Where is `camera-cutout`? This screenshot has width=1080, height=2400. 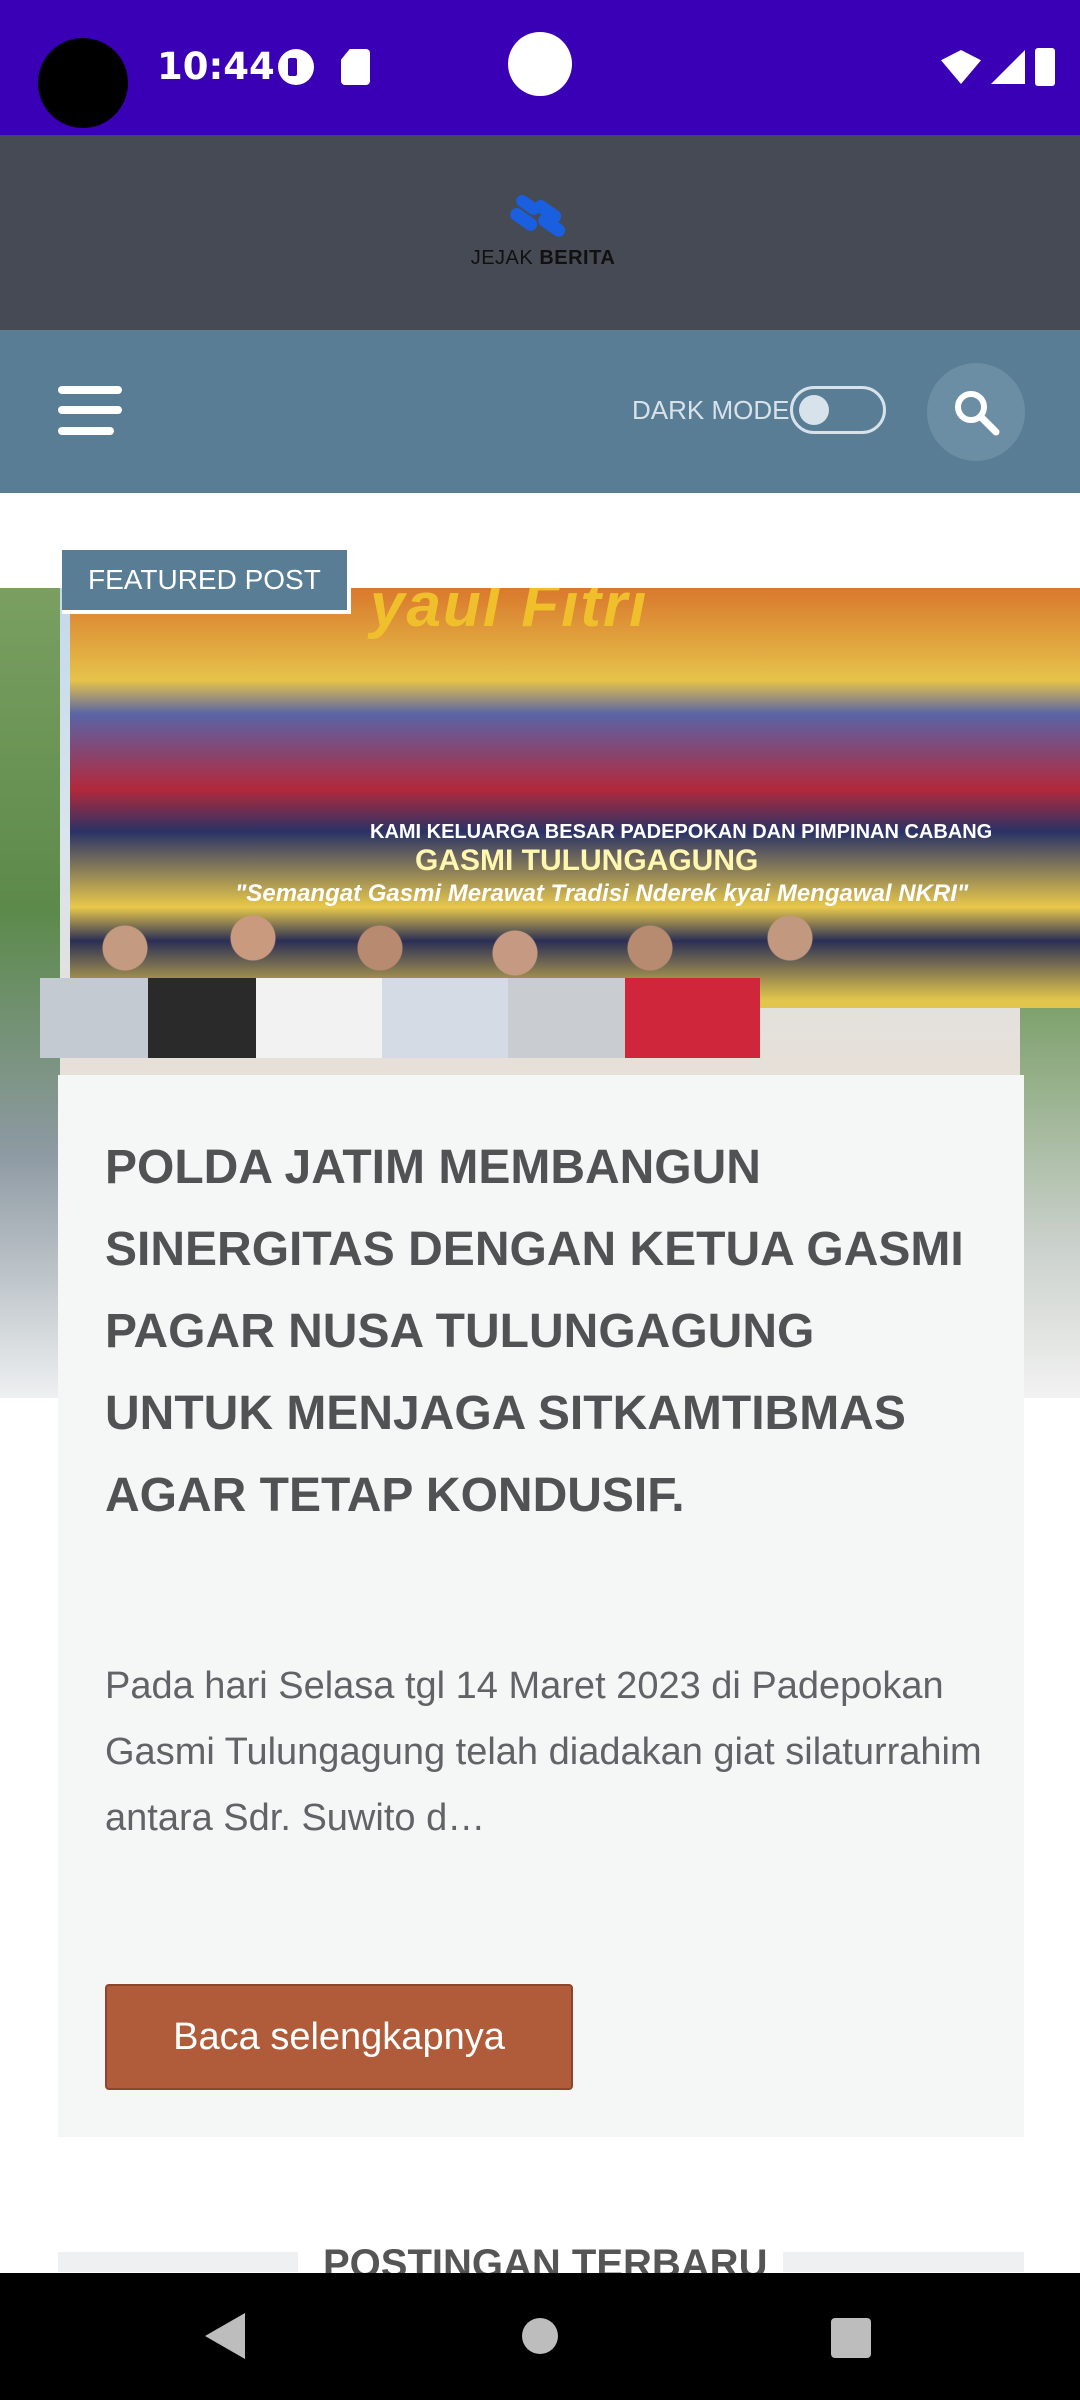
camera-cutout is located at coordinates (83, 83).